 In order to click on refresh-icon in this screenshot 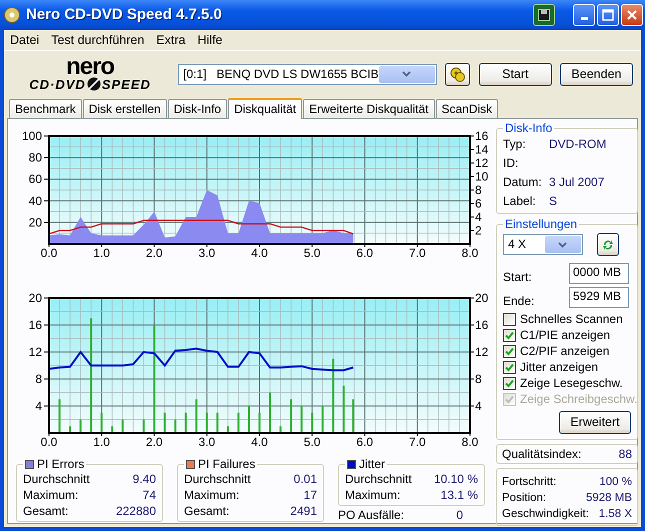, I will do `click(608, 245)`.